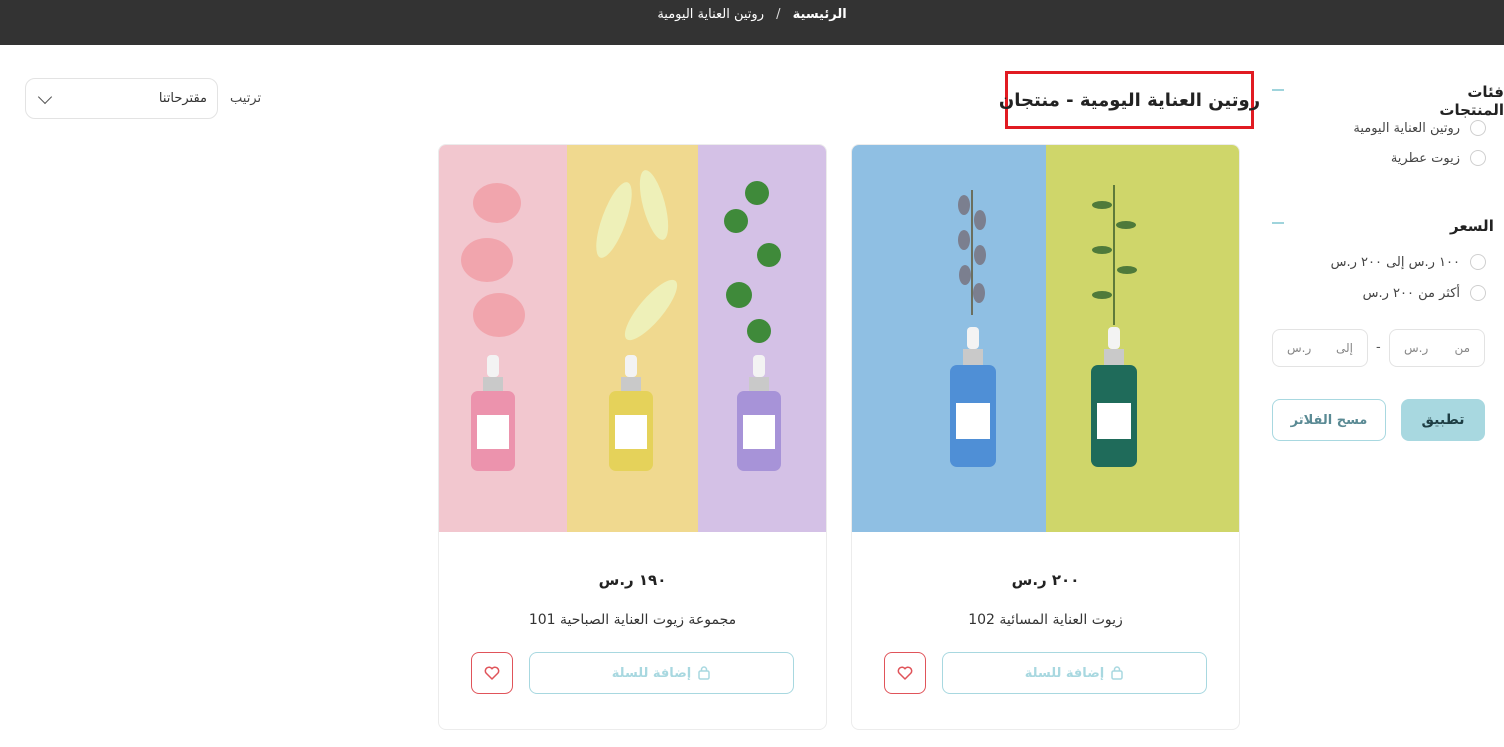  What do you see at coordinates (820, 14) in the screenshot?
I see `breadcrumb-home-link: الرئيسية` at bounding box center [820, 14].